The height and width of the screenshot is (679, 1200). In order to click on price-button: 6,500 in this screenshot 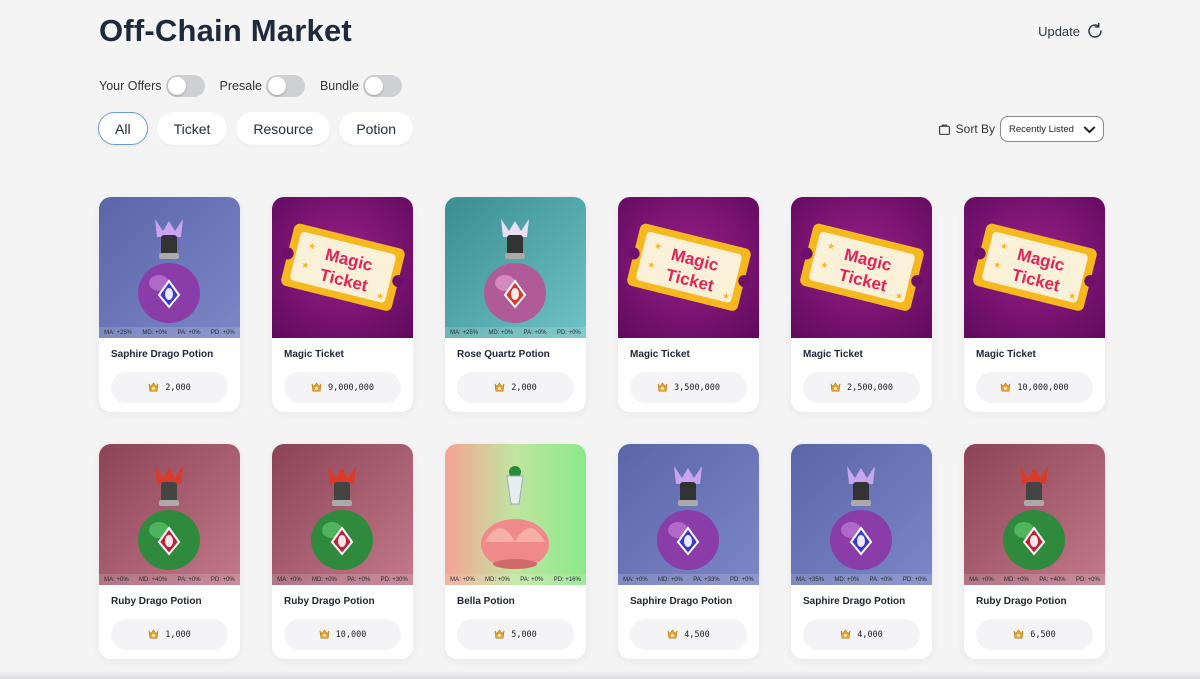, I will do `click(1034, 634)`.